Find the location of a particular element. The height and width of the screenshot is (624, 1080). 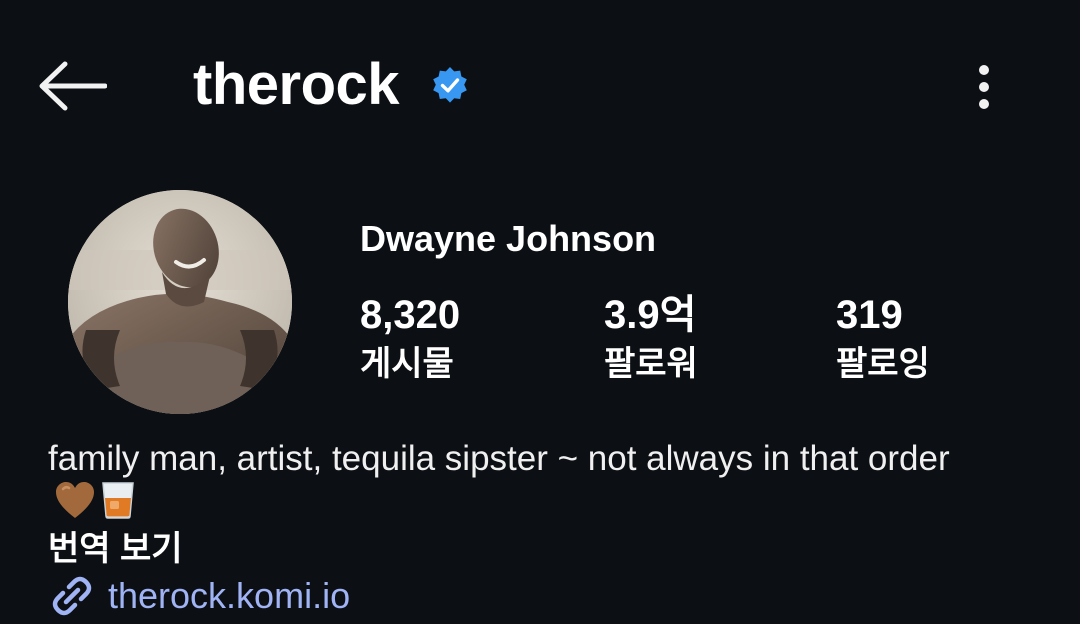

tumbler-glass-icon is located at coordinates (118, 500).